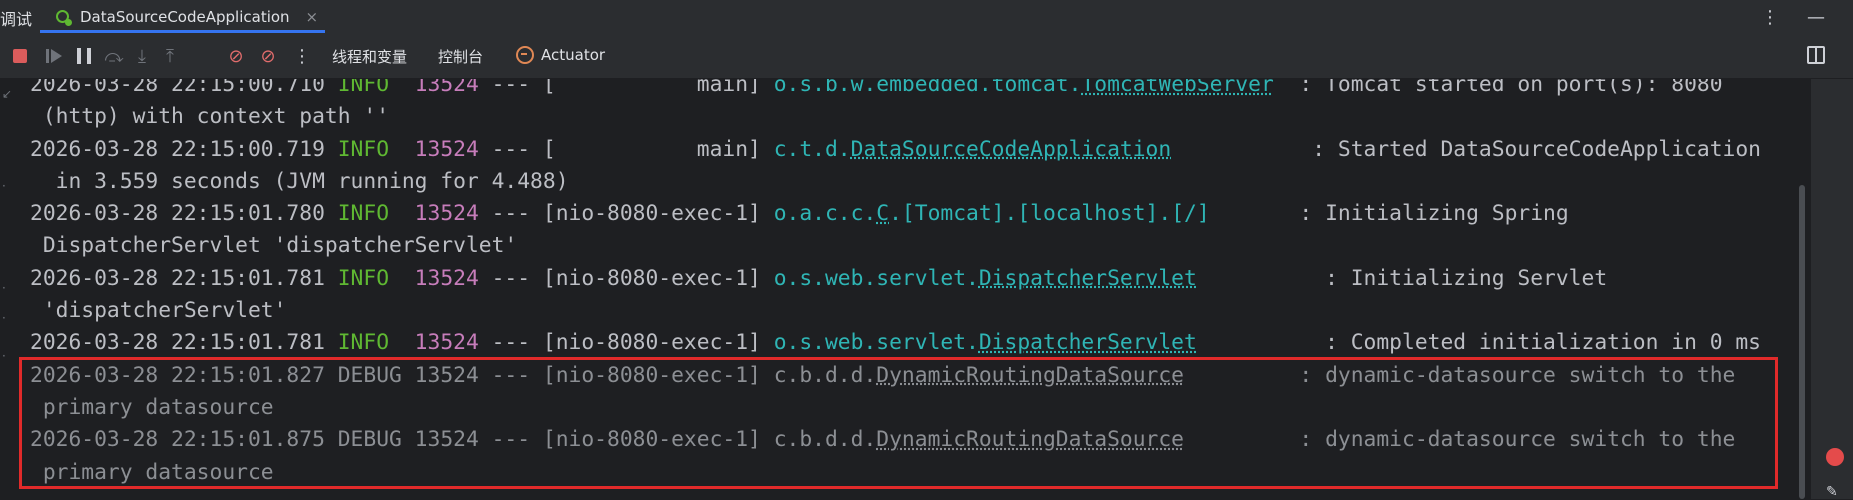 This screenshot has width=1853, height=500. Describe the element at coordinates (63, 17) in the screenshot. I see `spring-run-icon` at that location.